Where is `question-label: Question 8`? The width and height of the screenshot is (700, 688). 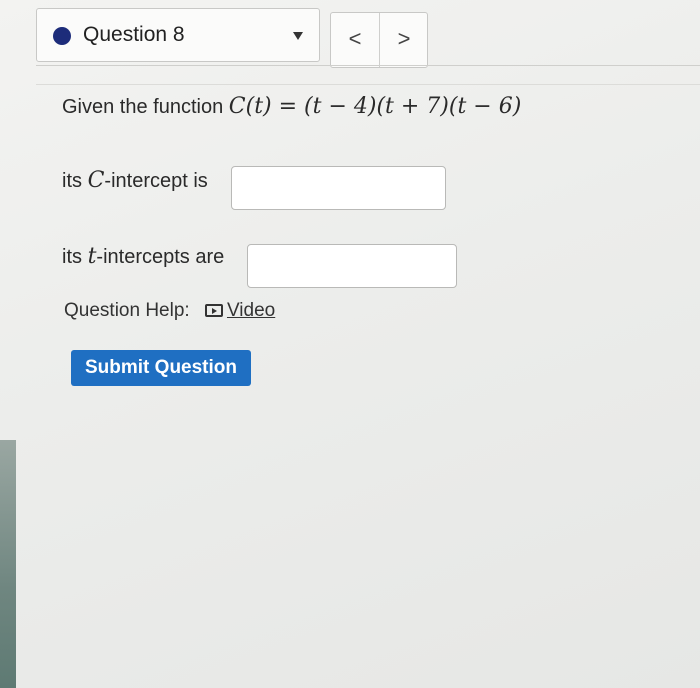
question-label: Question 8 is located at coordinates (134, 34).